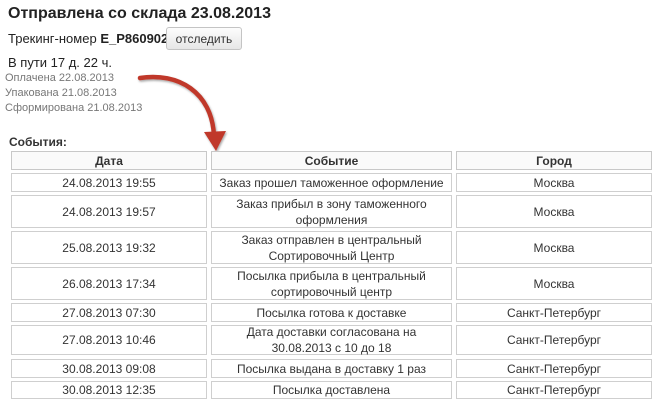  What do you see at coordinates (59, 78) in the screenshot?
I see `status-paid: Оплачена 22.08.2013` at bounding box center [59, 78].